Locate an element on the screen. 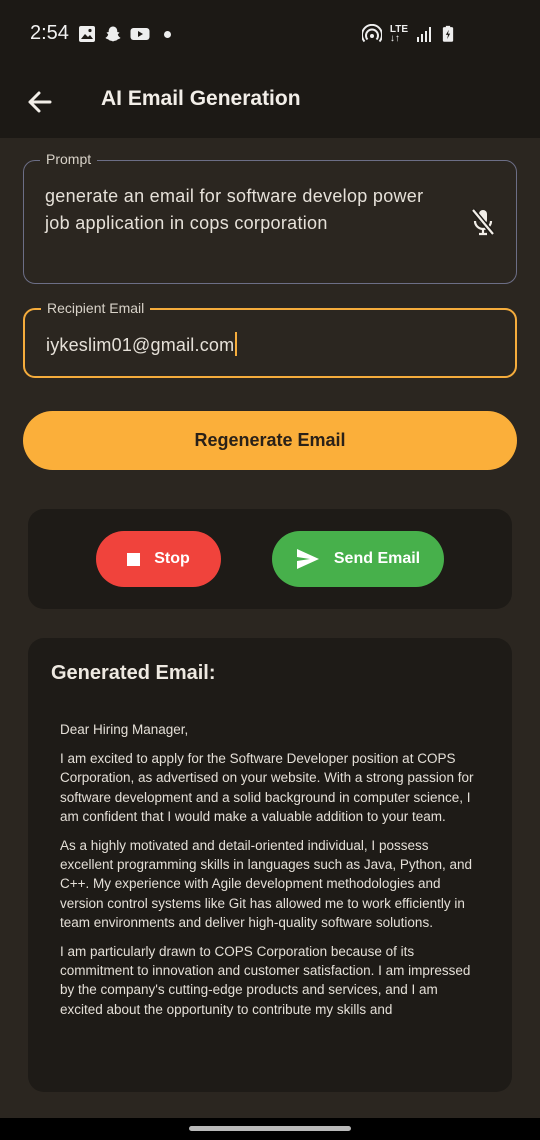 The width and height of the screenshot is (540, 1140). page-title: AI Email Generation is located at coordinates (201, 98).